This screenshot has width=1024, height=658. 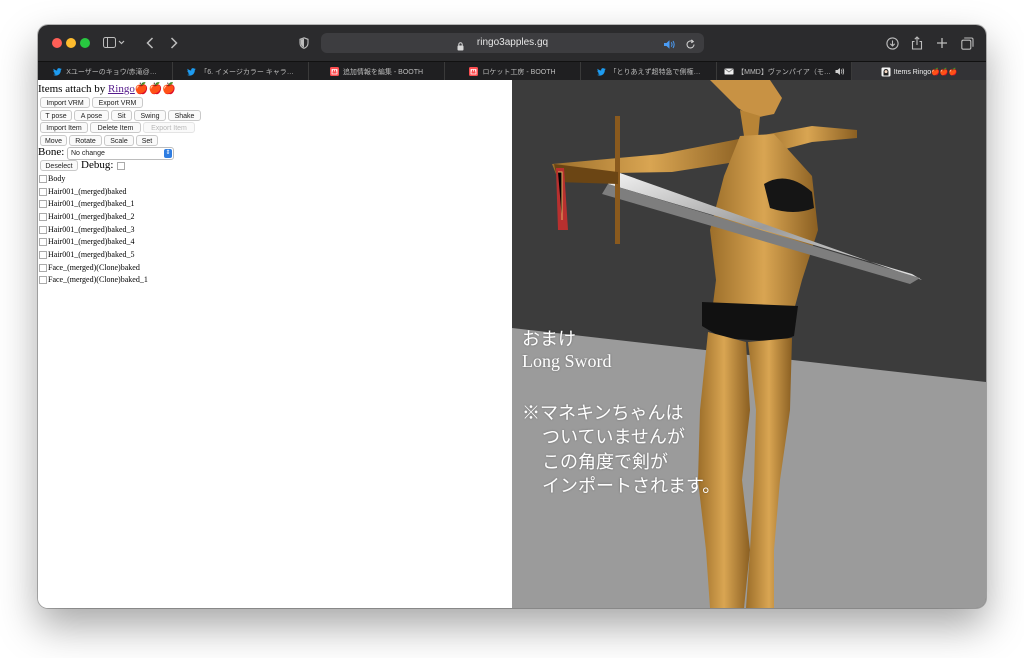 What do you see at coordinates (925, 72) in the screenshot?
I see `tab-label: Items Ringo🍎🍎🍎` at bounding box center [925, 72].